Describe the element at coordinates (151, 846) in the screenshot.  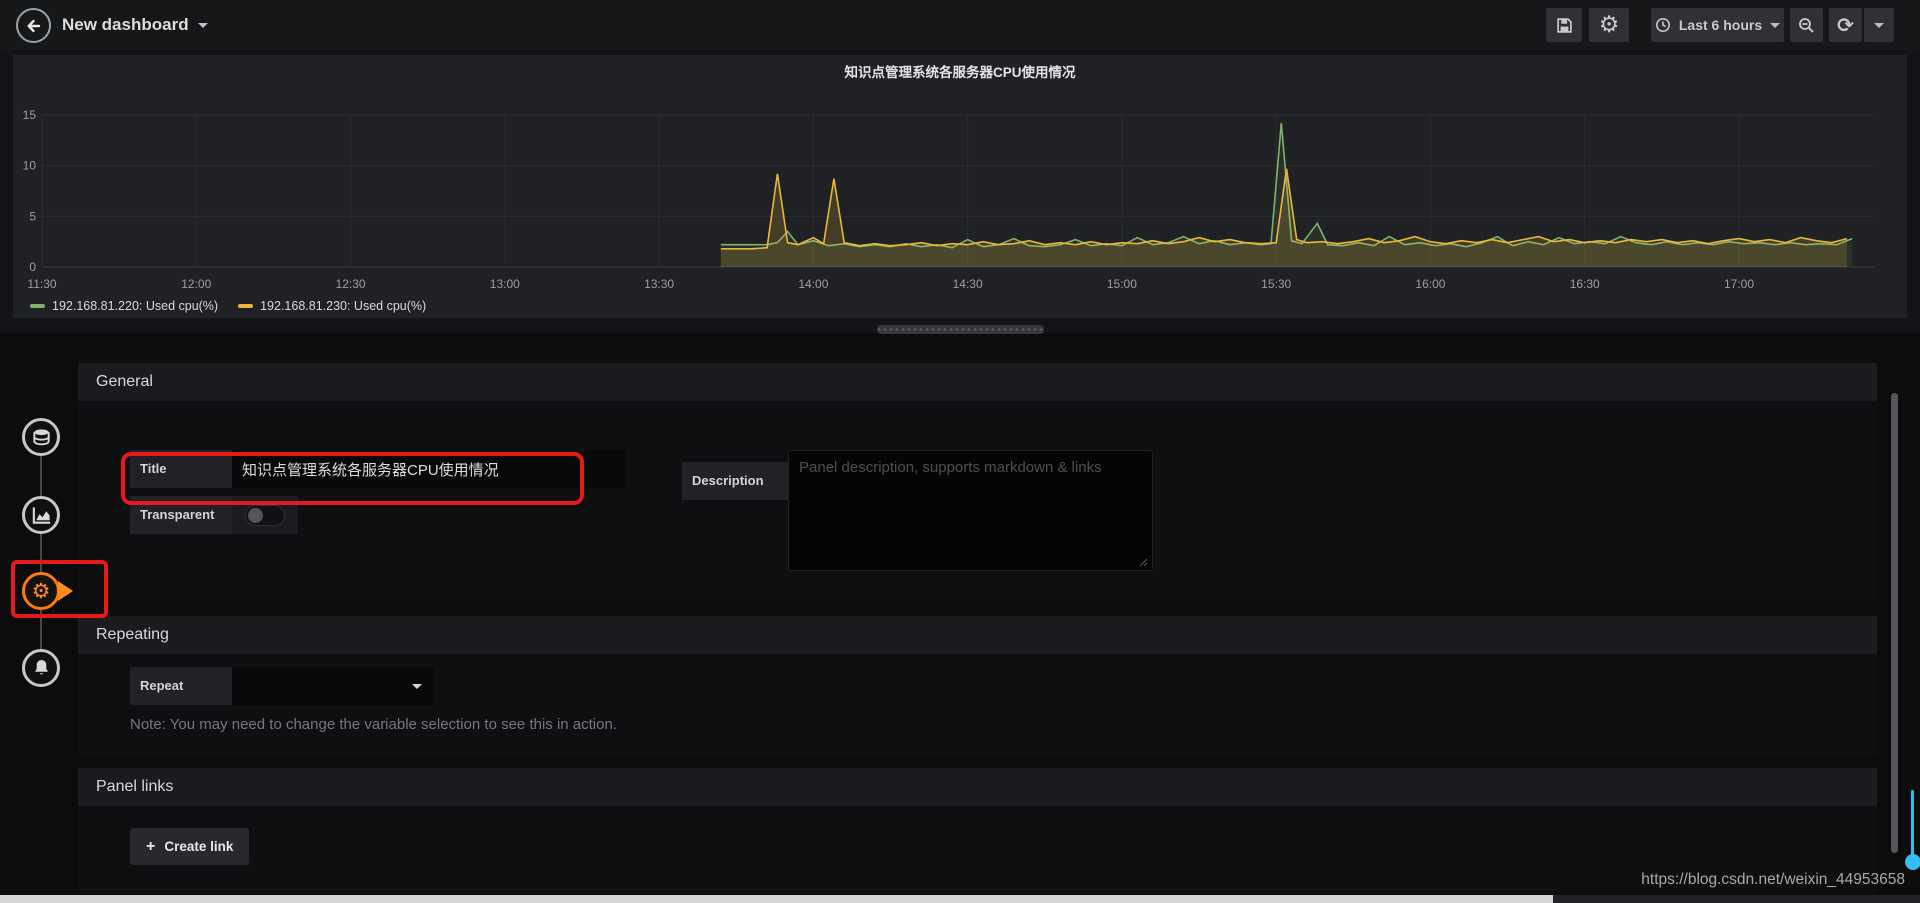
I see `plus-icon: +` at that location.